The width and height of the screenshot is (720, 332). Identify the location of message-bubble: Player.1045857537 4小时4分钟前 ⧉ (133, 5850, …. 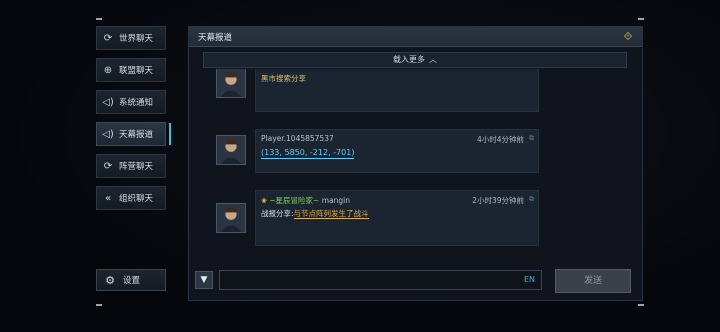
(397, 151).